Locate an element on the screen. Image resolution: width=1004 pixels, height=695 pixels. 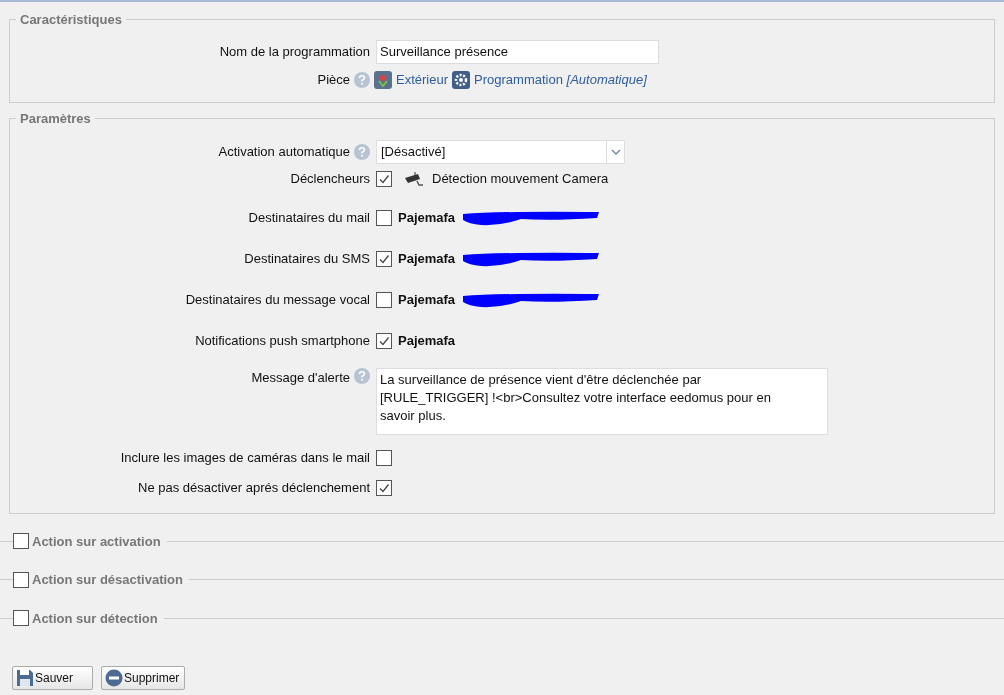
field-label: Destinataires du SMS is located at coordinates (307, 258).